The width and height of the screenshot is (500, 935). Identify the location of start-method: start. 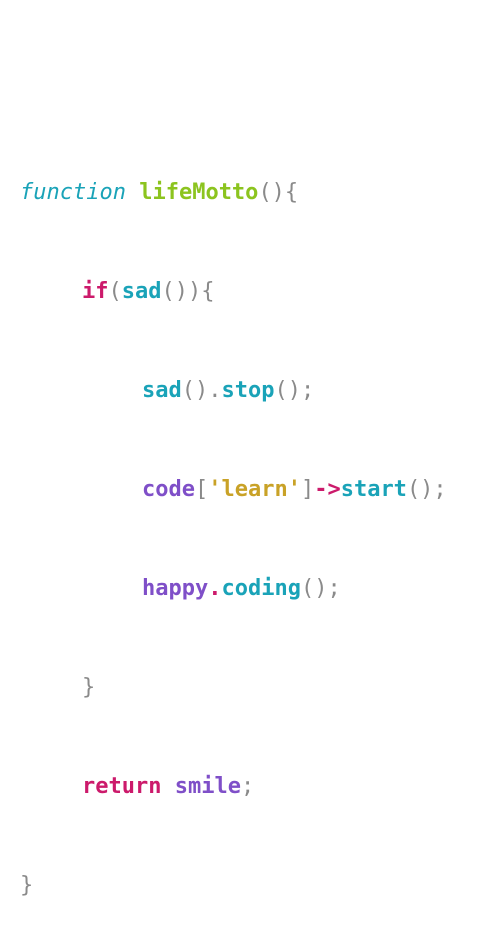
(373, 489).